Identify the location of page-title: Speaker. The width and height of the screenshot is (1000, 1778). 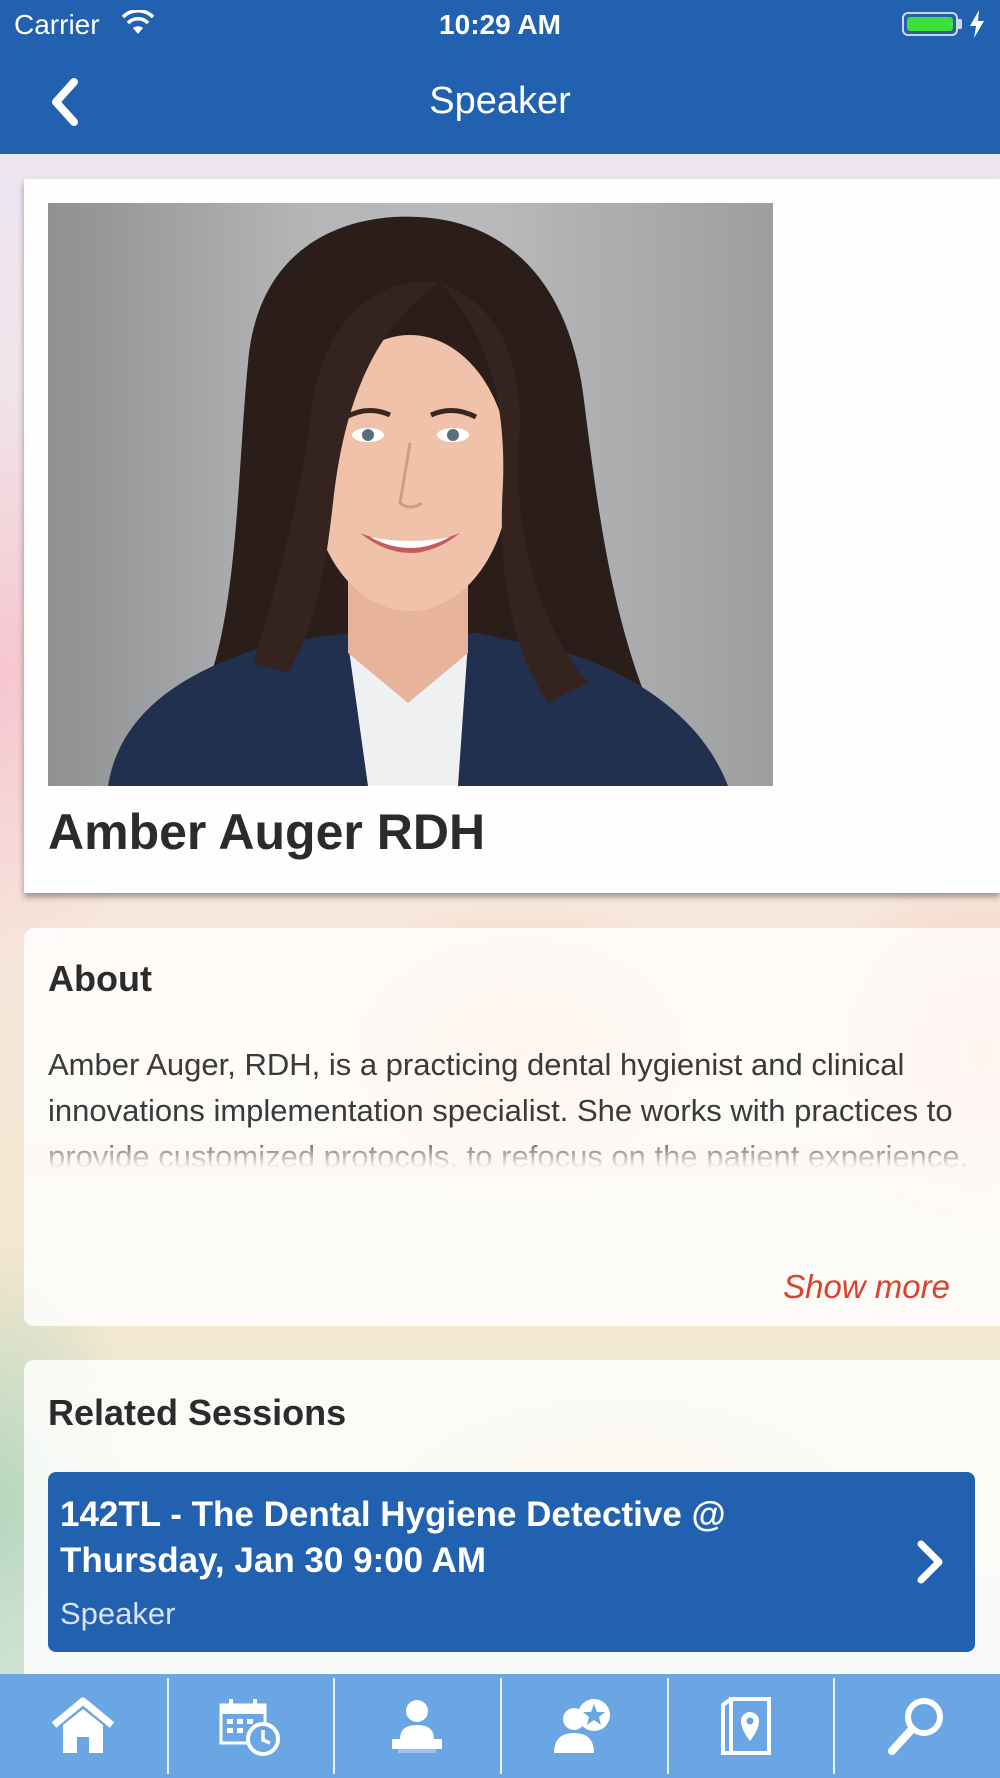
(500, 101).